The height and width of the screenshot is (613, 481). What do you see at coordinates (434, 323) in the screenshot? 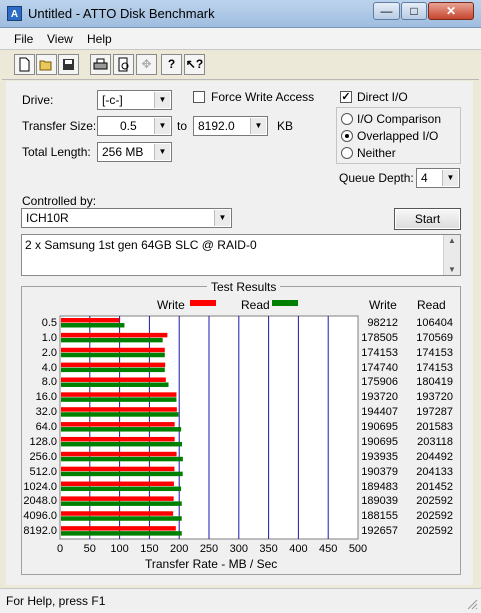
I see `read-value: 106404` at bounding box center [434, 323].